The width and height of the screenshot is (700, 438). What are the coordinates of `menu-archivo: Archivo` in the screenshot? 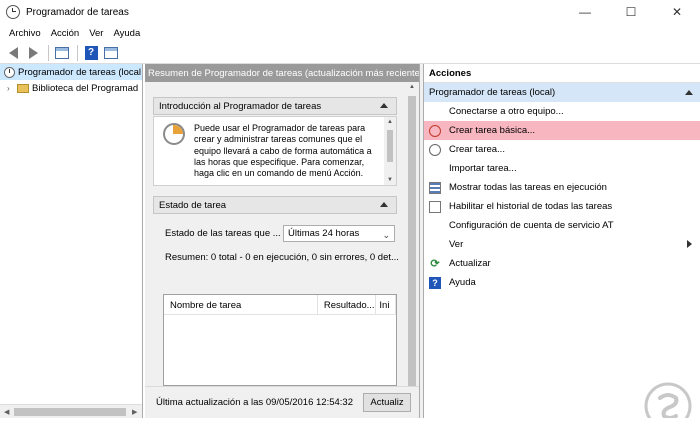 It's located at (25, 33).